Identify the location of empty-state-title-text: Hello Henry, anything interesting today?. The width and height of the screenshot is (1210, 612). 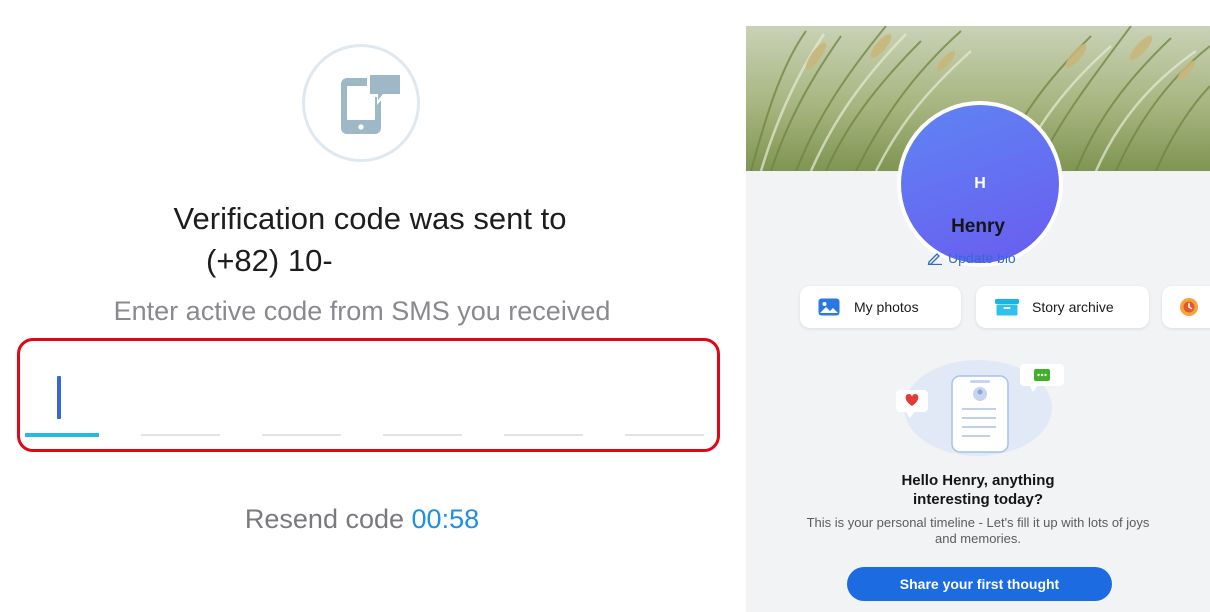
(978, 490).